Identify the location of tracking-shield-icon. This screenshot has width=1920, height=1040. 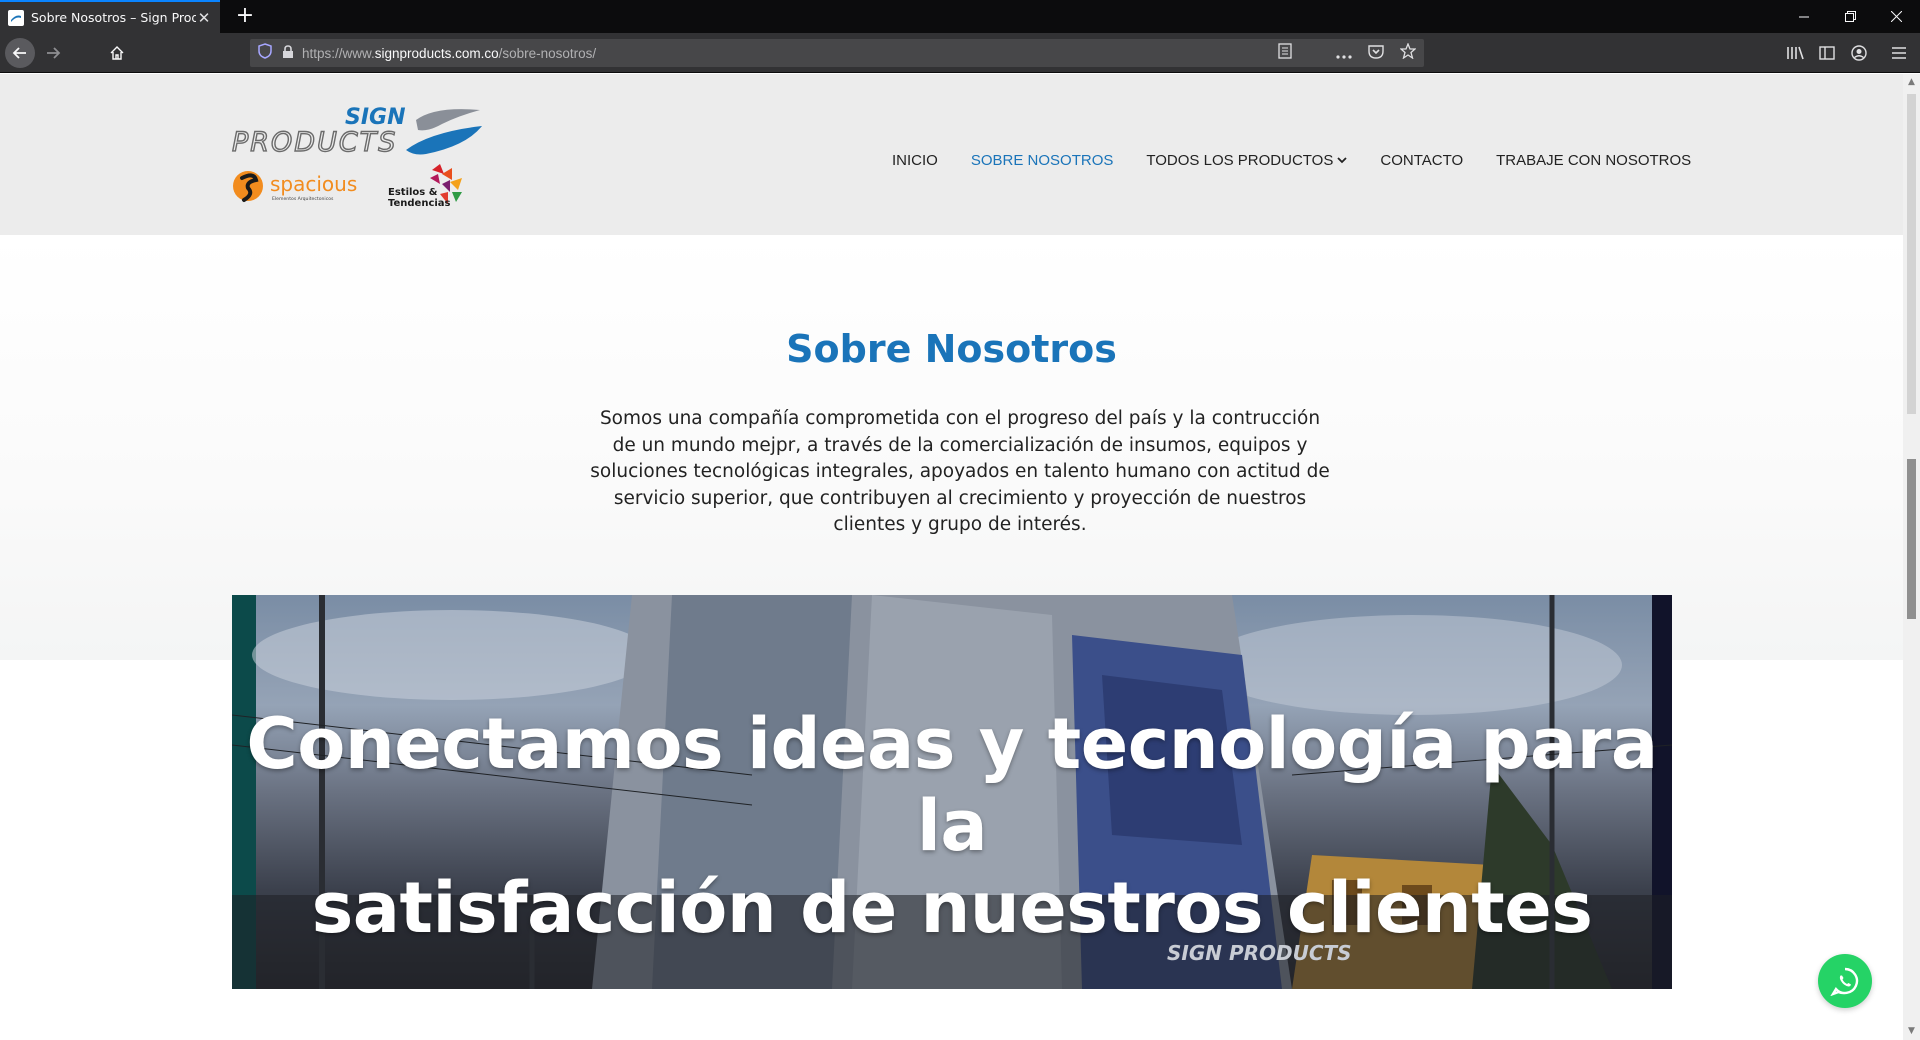
(265, 53).